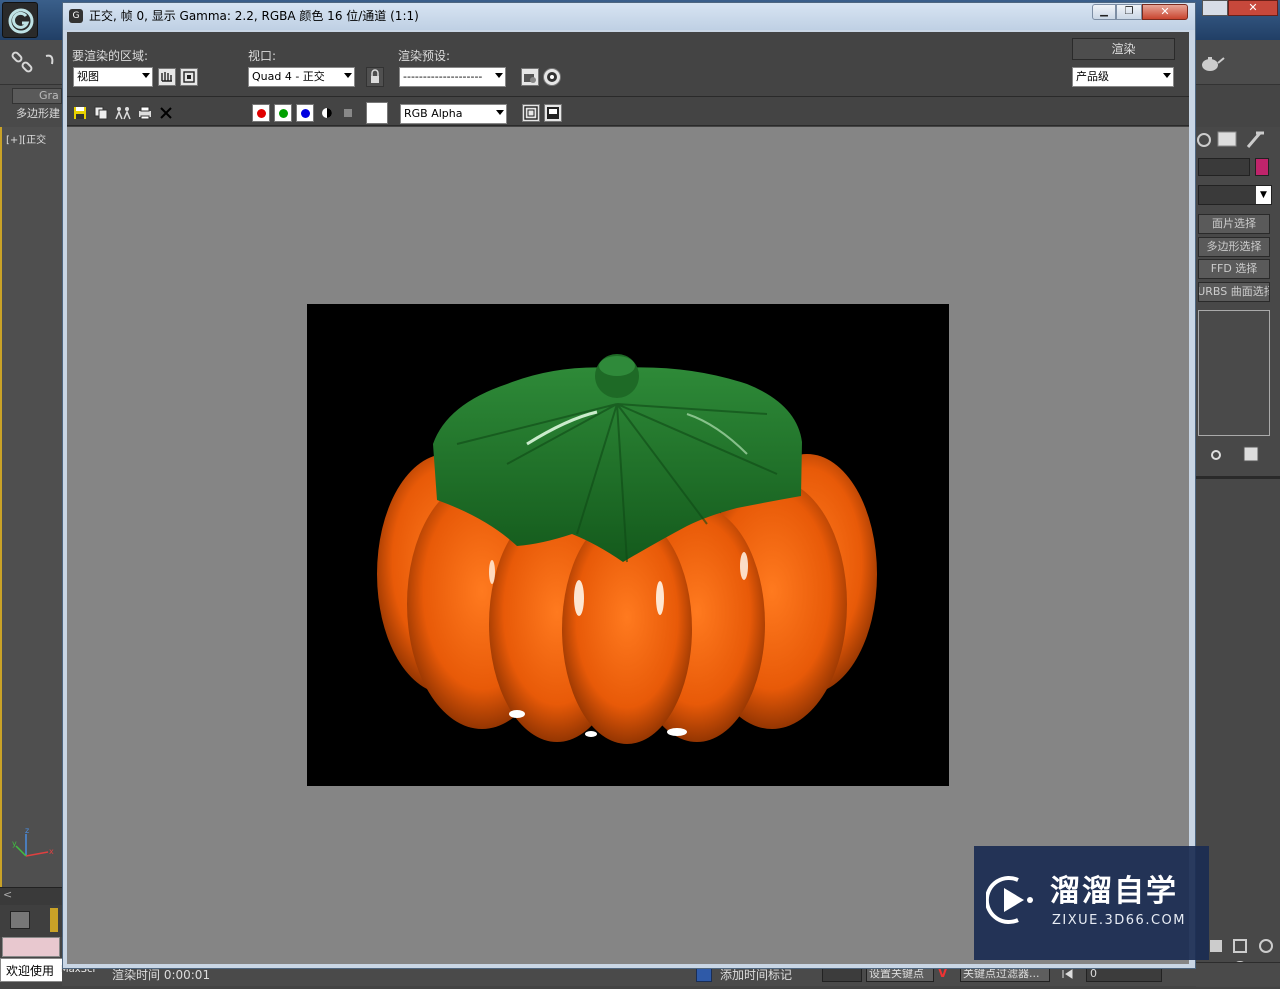 The width and height of the screenshot is (1280, 989). What do you see at coordinates (1234, 292) in the screenshot?
I see `nurbs-surface-select-button: NURBS 曲面选择` at bounding box center [1234, 292].